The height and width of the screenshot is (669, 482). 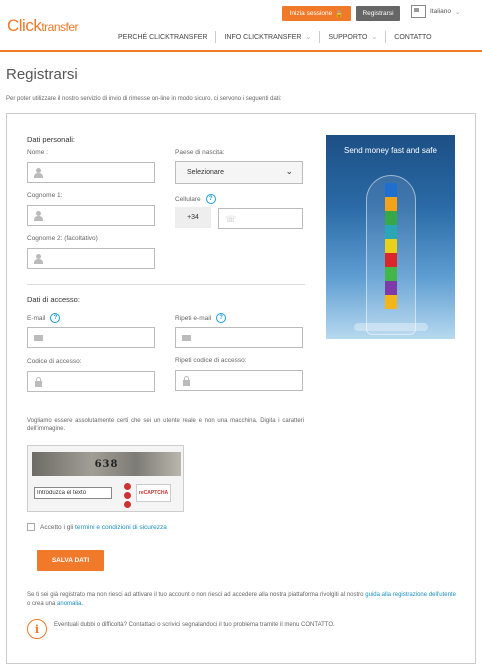 I want to click on mobile-field: ☏, so click(x=260, y=218).